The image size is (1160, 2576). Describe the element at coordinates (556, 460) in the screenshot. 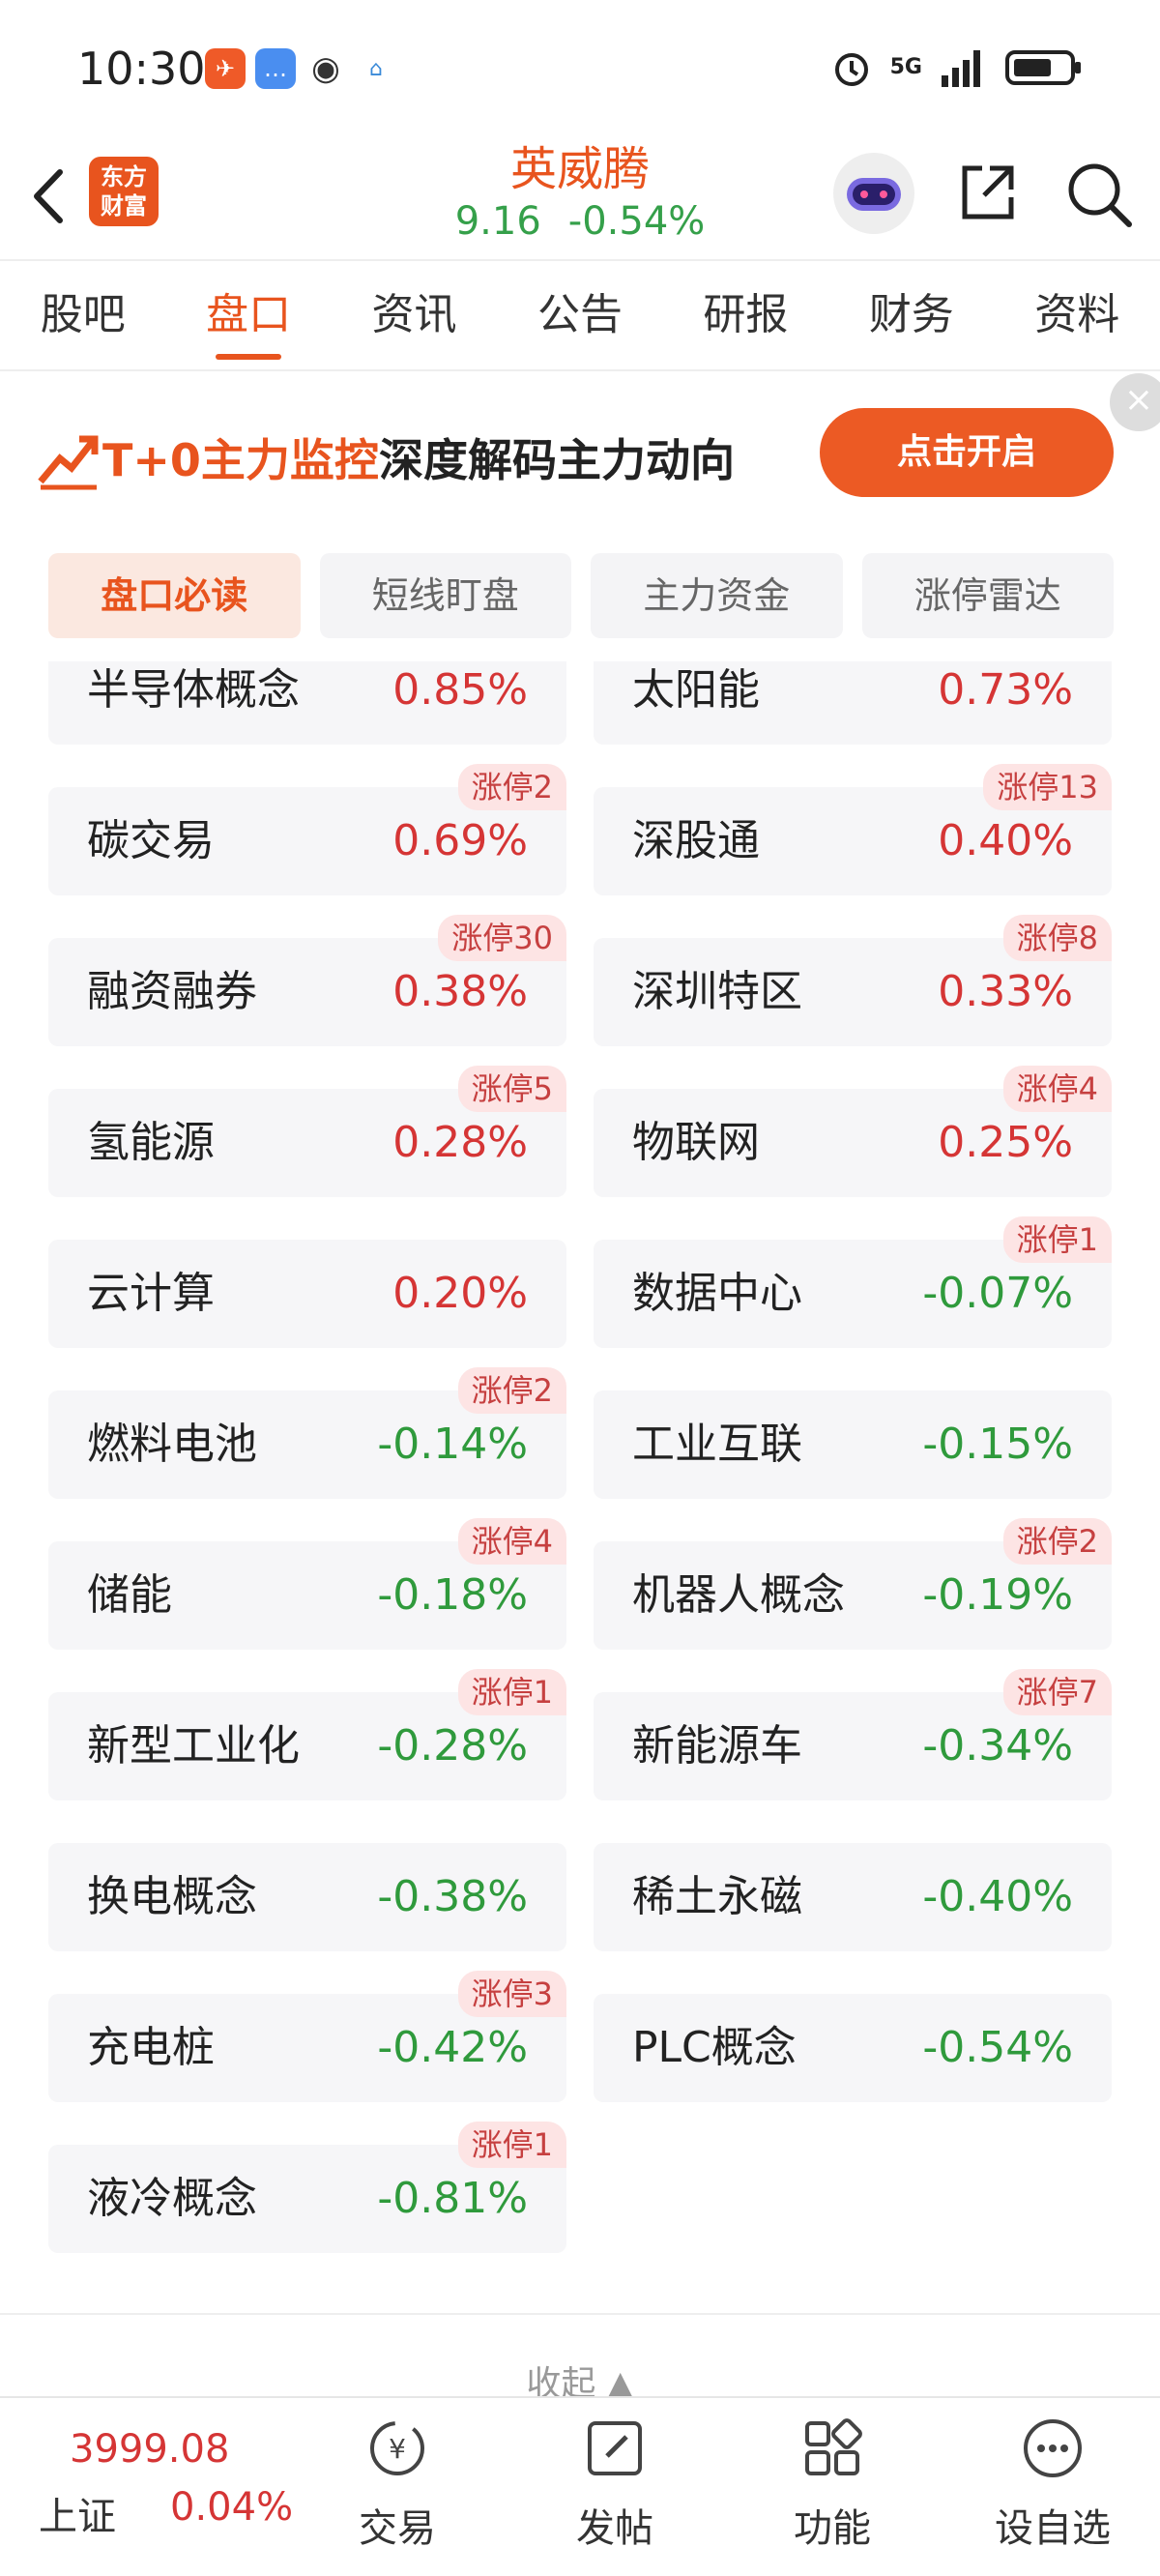

I see `banner-text: 深度解码主力动向` at that location.